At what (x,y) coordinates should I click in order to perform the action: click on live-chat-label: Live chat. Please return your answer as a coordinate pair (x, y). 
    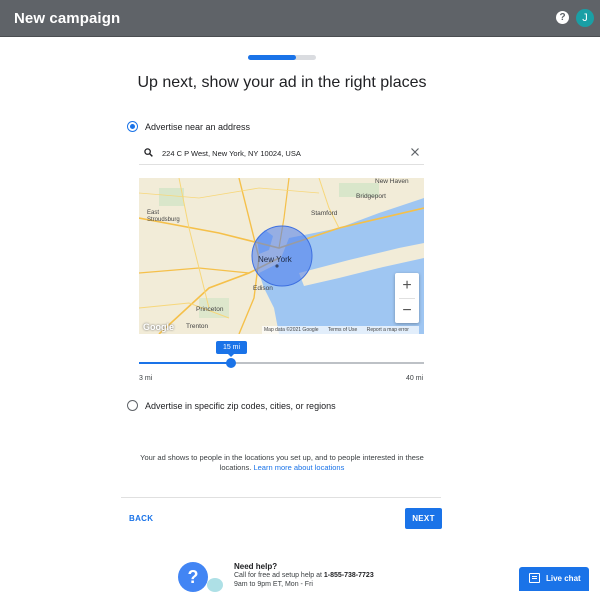
    Looking at the image, I should click on (563, 578).